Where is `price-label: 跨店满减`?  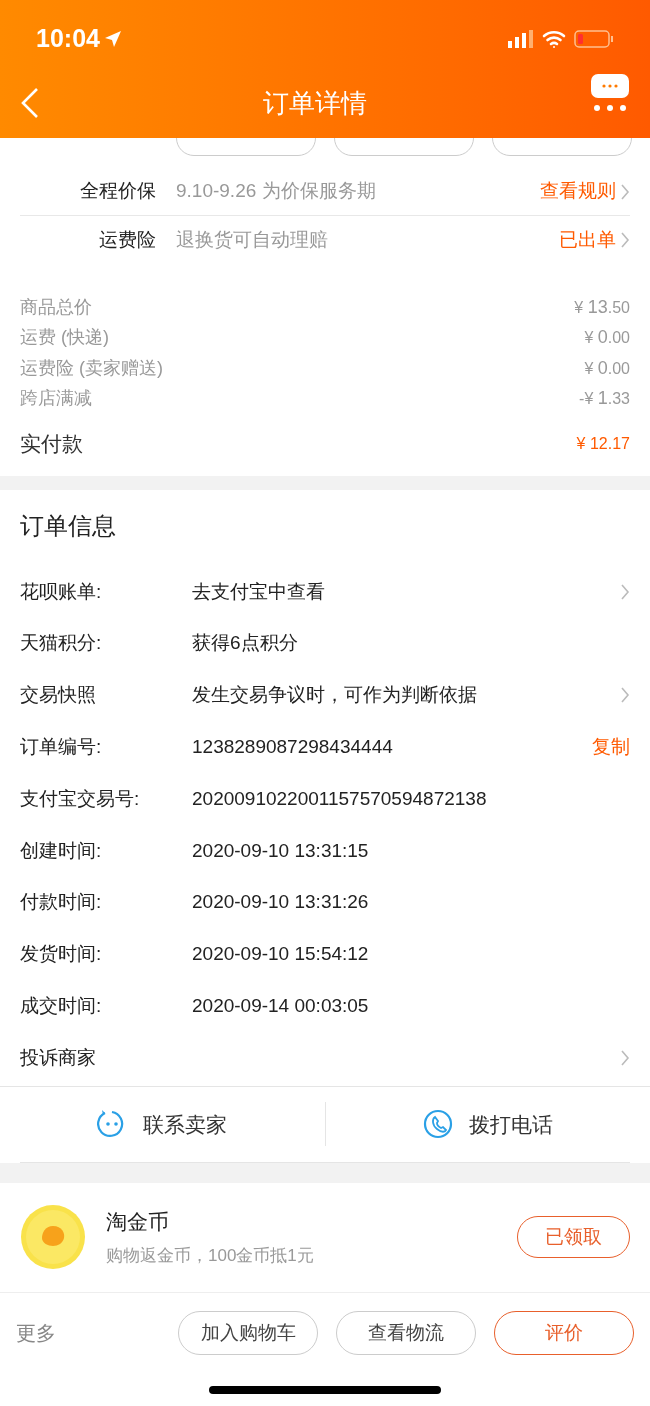
price-label: 跨店满减 is located at coordinates (56, 399).